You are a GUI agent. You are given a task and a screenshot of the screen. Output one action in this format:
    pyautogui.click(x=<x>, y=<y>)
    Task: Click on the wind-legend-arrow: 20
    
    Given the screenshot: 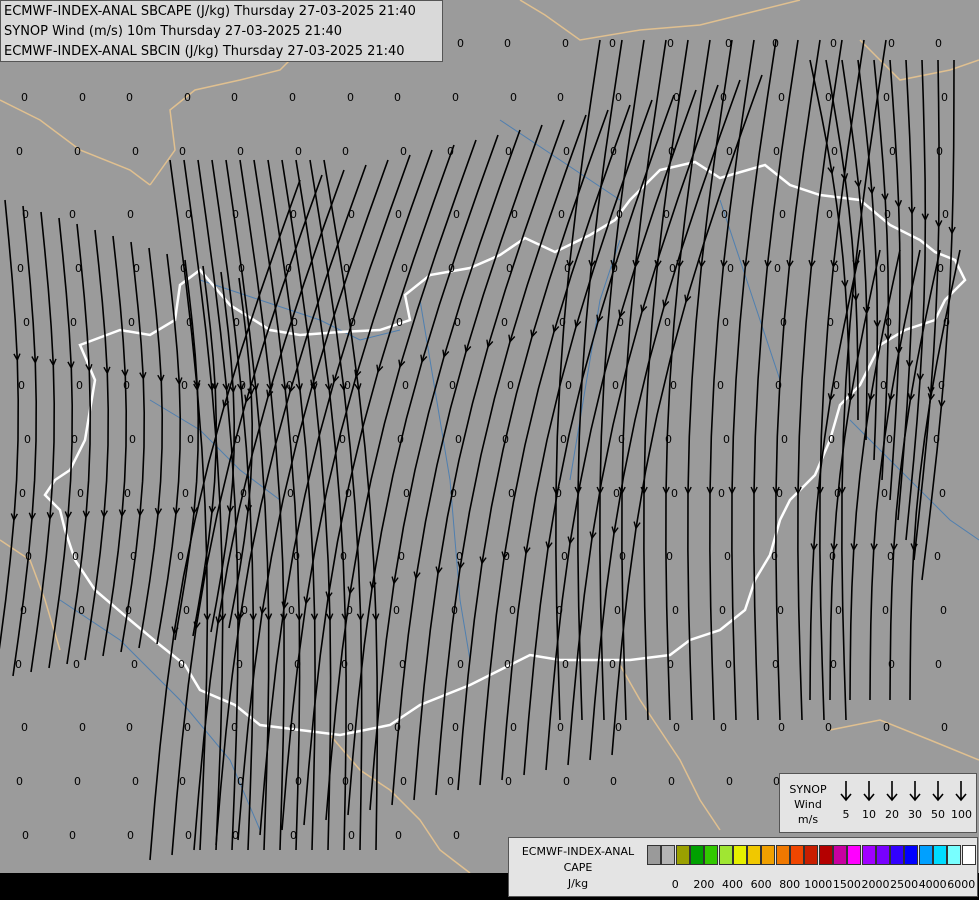 What is the action you would take?
    pyautogui.click(x=892, y=800)
    